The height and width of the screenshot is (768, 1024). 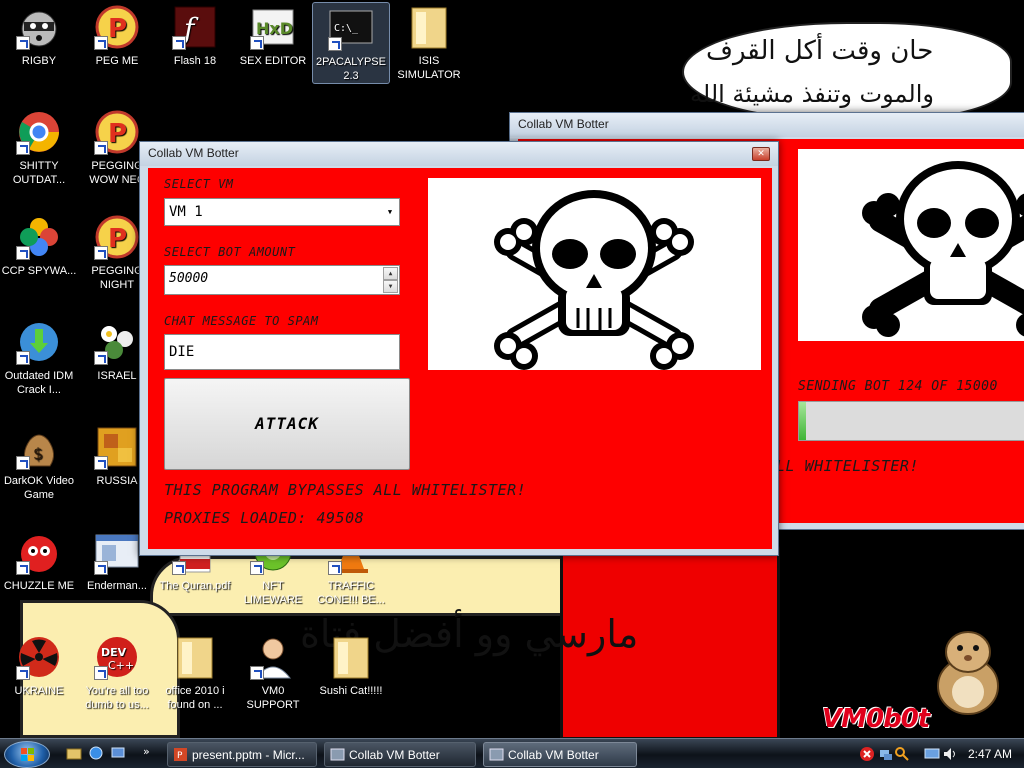 I want to click on taskbar-button-botter-1: Collab VM Botter, so click(x=400, y=754).